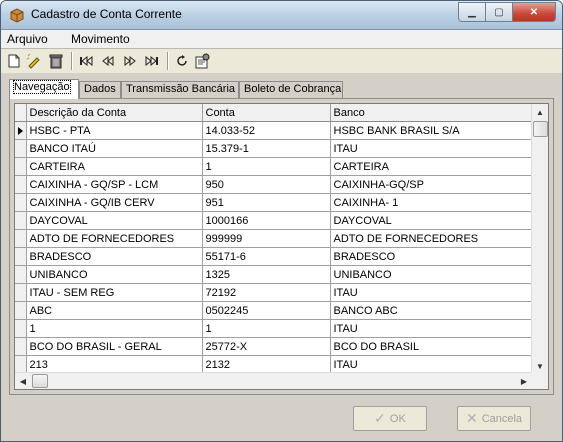 The height and width of the screenshot is (442, 563). Describe the element at coordinates (114, 310) in the screenshot. I see `cell-descricao: ABC` at that location.